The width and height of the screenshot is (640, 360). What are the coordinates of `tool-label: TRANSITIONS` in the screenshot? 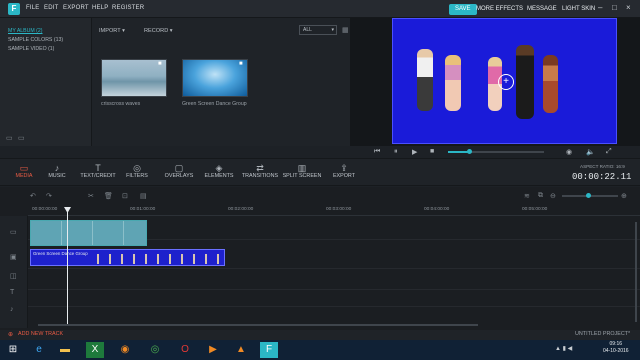 It's located at (260, 176).